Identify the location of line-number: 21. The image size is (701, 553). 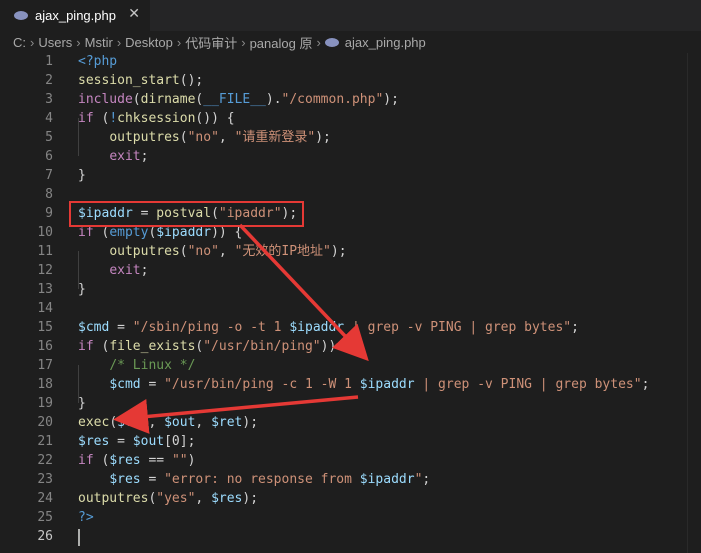
(45, 441).